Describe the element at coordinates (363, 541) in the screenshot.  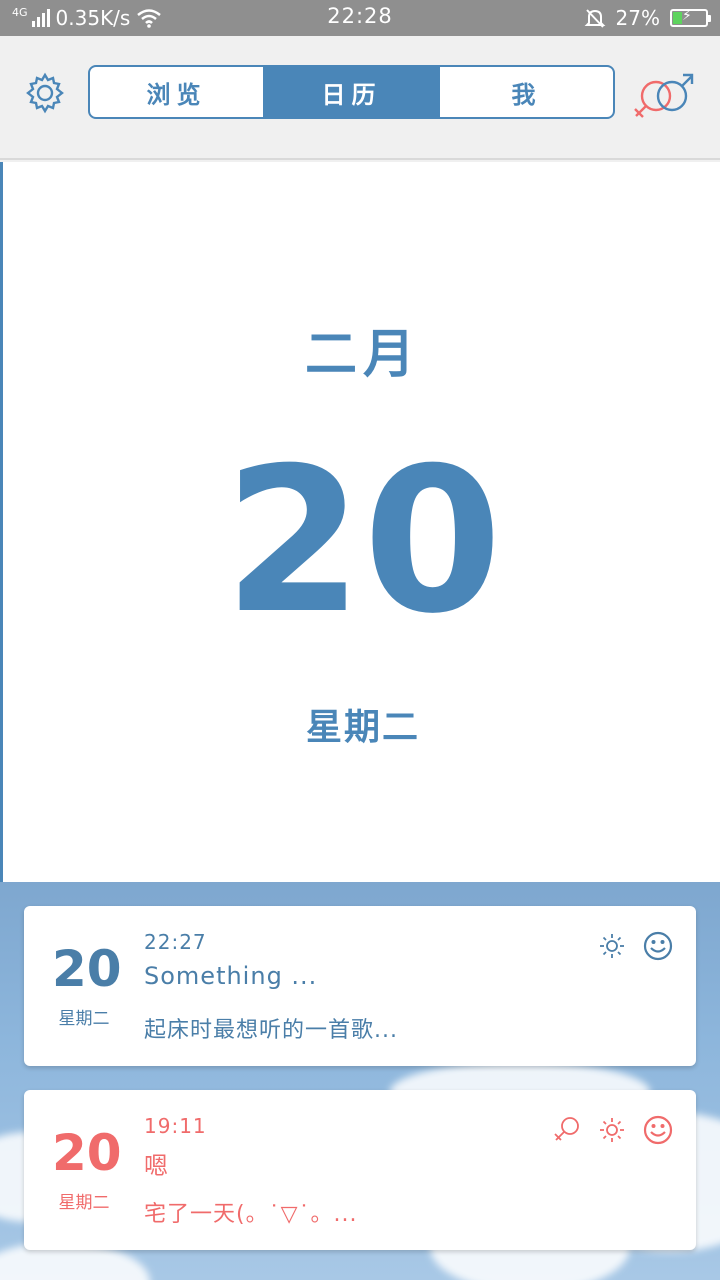
I see `calendar-day: 20` at that location.